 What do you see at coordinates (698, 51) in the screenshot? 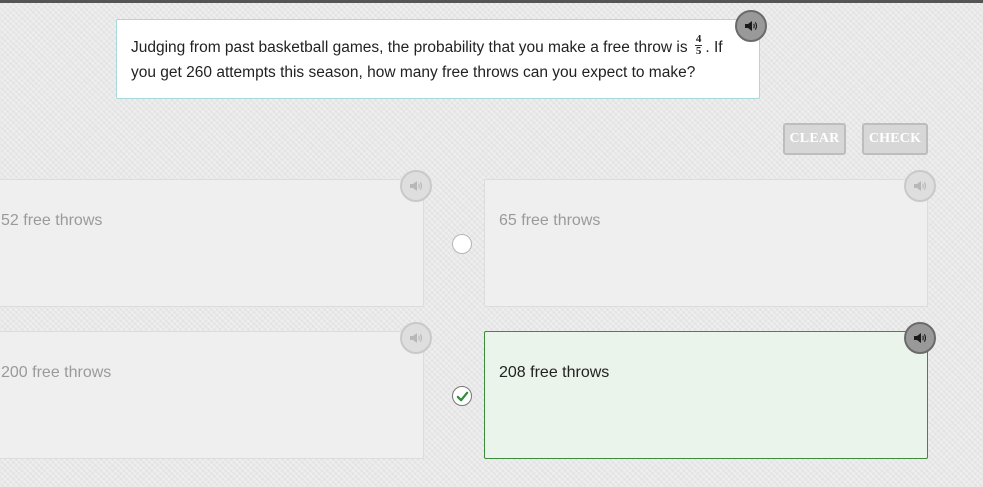
I see `fraction-denominator: 5` at bounding box center [698, 51].